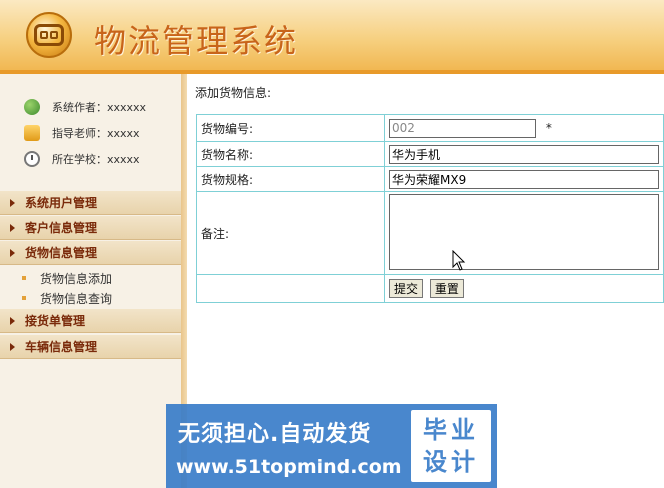  I want to click on remark-cell, so click(524, 233).